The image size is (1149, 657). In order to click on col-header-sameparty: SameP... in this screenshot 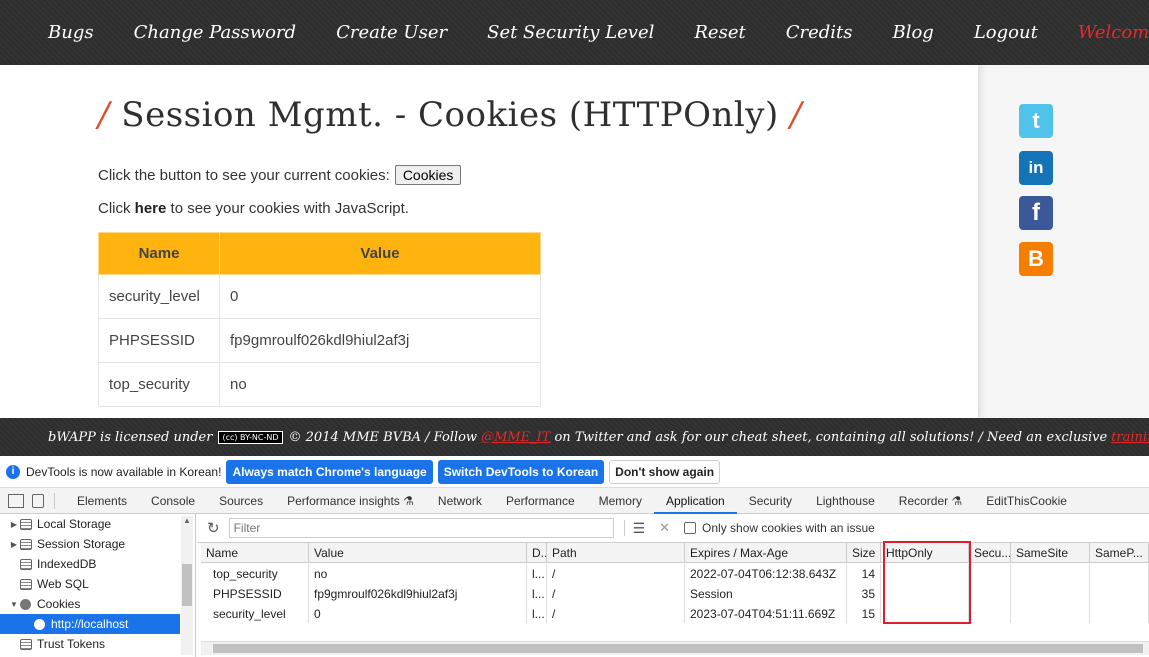, I will do `click(1119, 553)`.